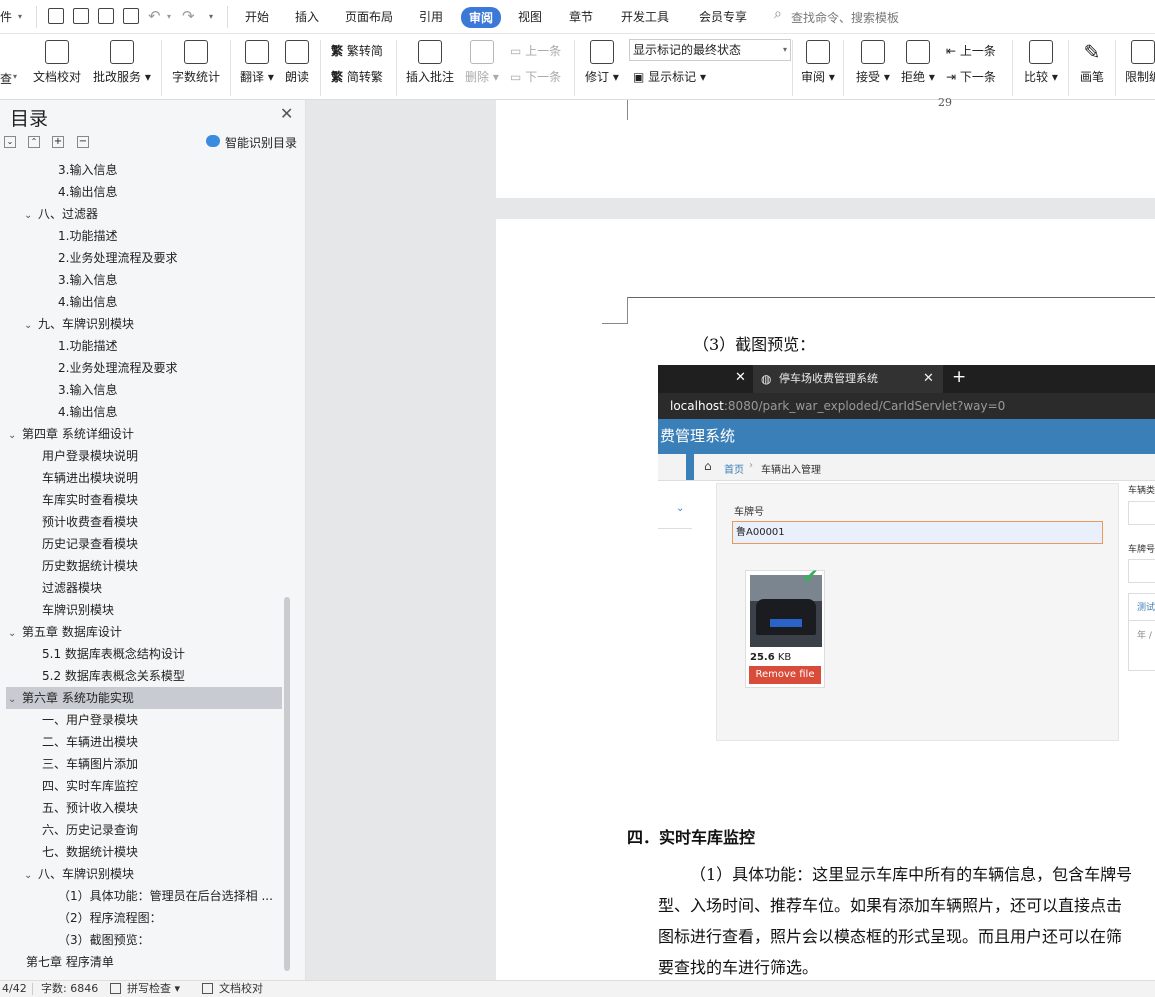 This screenshot has width=1155, height=997. What do you see at coordinates (286, 113) in the screenshot?
I see `close-icon: ✕` at bounding box center [286, 113].